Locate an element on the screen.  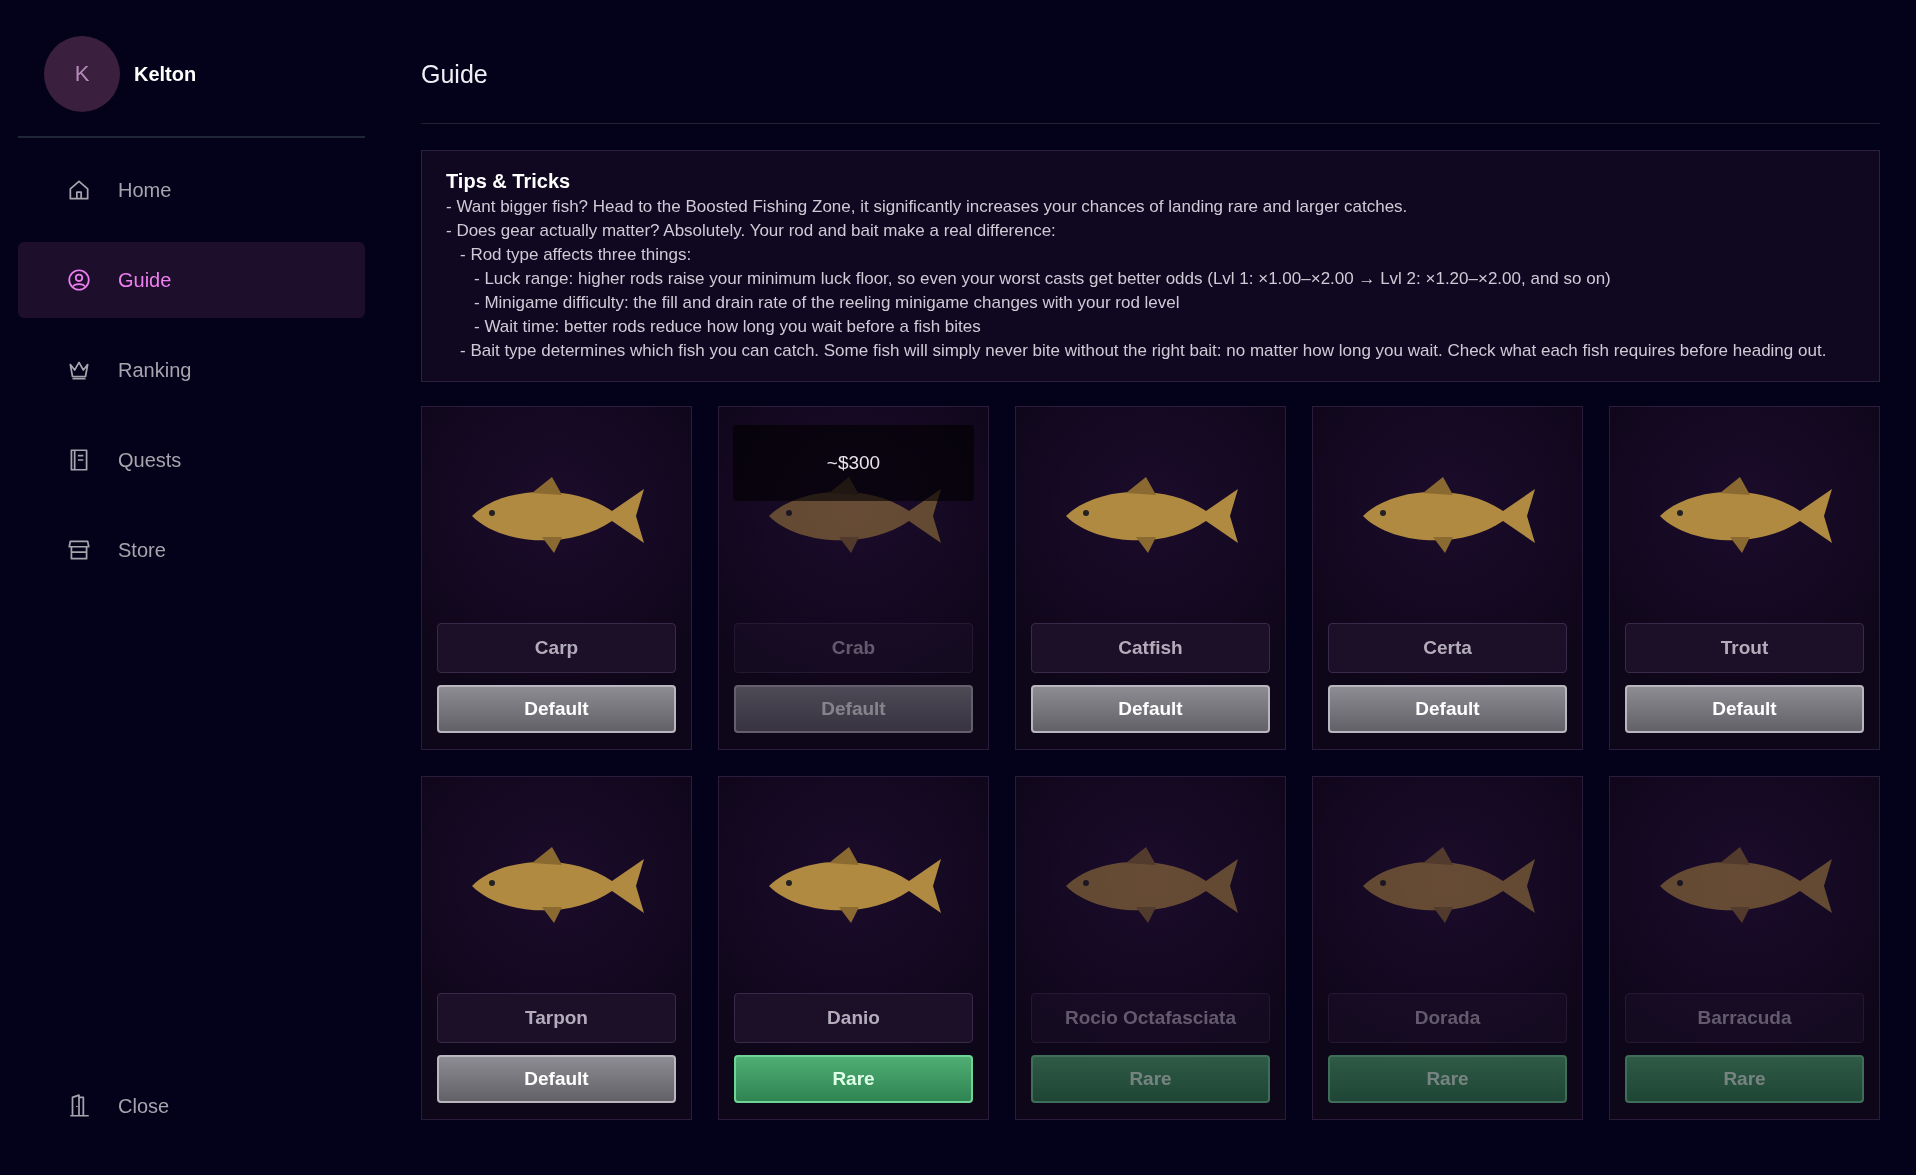
fish-card: Tarpon Default is located at coordinates (556, 948).